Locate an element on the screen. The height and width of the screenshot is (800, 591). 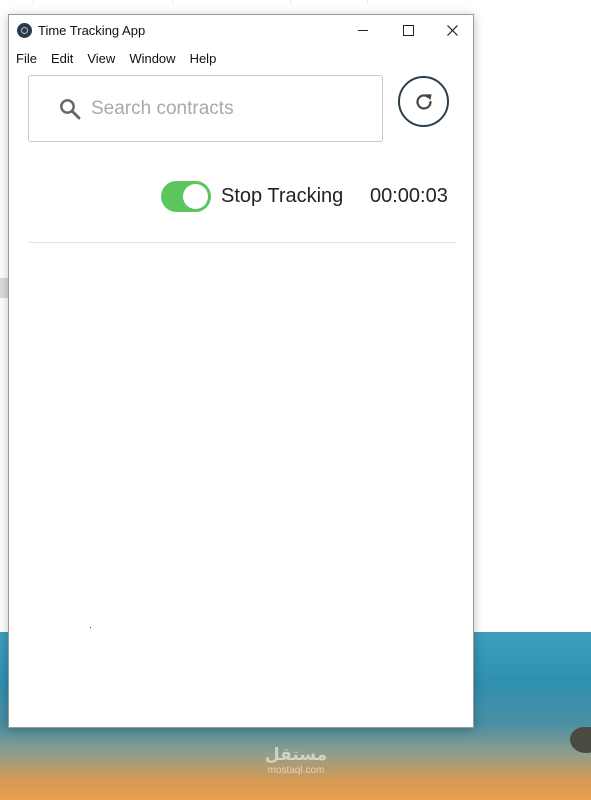
menu-view: View is located at coordinates (101, 61).